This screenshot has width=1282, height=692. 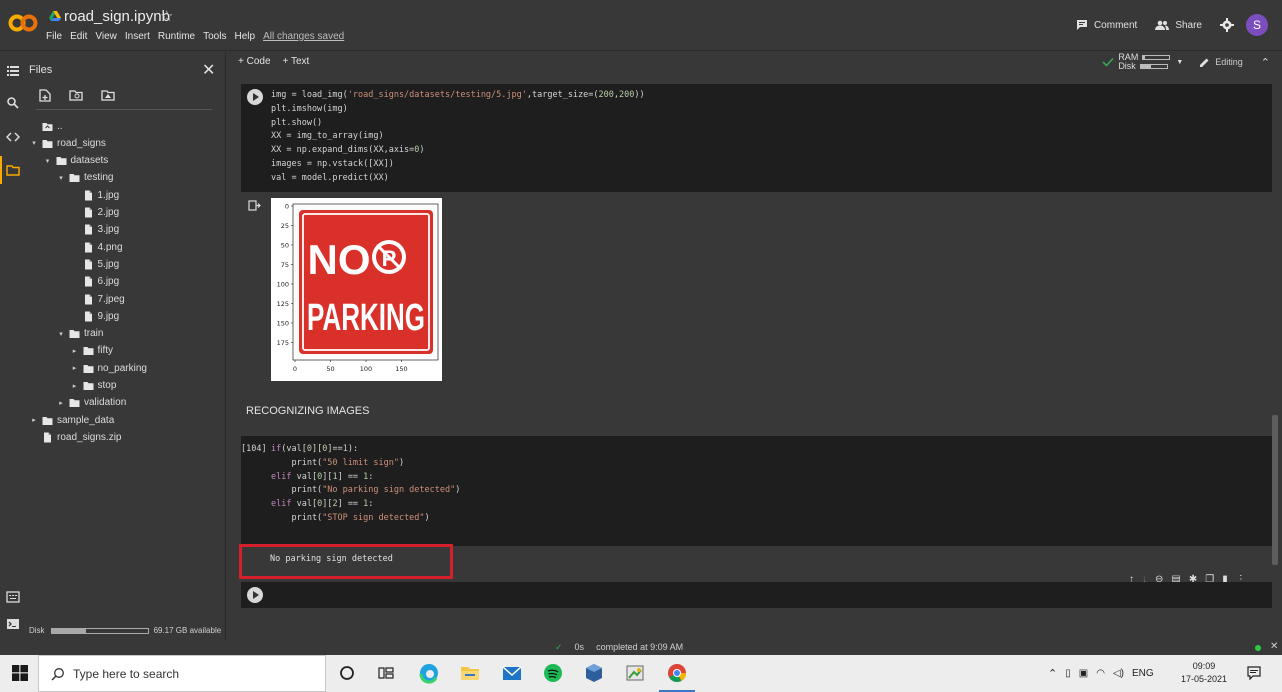 I want to click on menu-insert: Insert, so click(x=137, y=36).